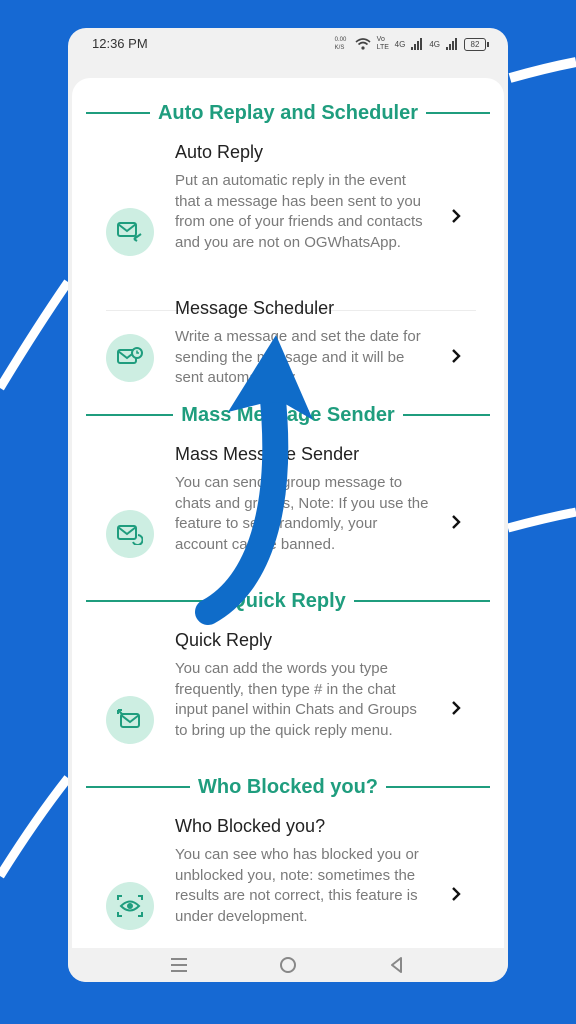  I want to click on status-time: 12:36 PM, so click(120, 43).